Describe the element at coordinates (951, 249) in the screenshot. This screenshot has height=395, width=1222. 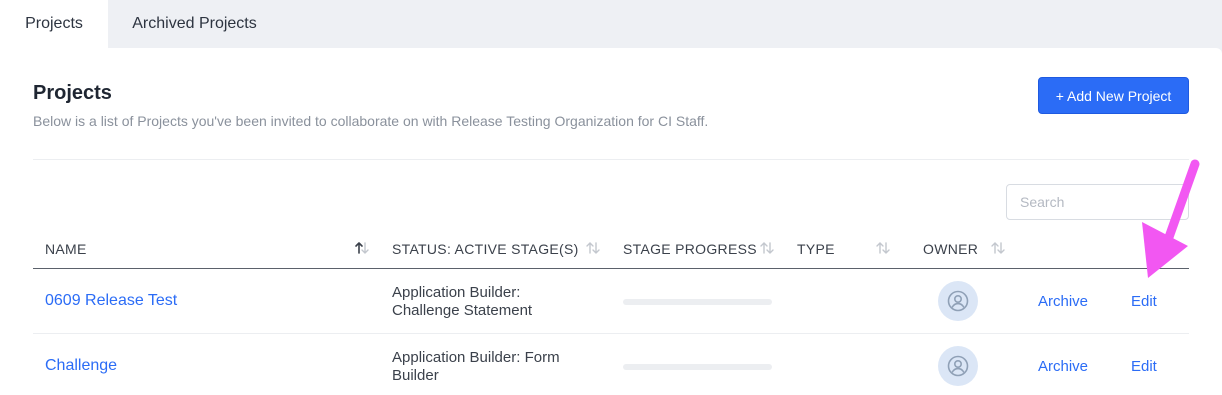
I see `column-header-owner: OWNER` at that location.